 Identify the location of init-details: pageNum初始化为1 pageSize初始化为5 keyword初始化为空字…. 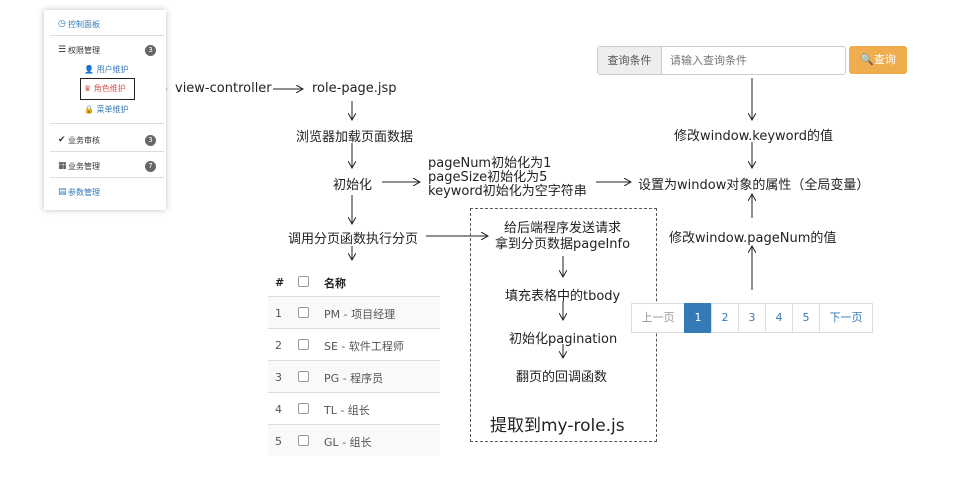
(507, 178).